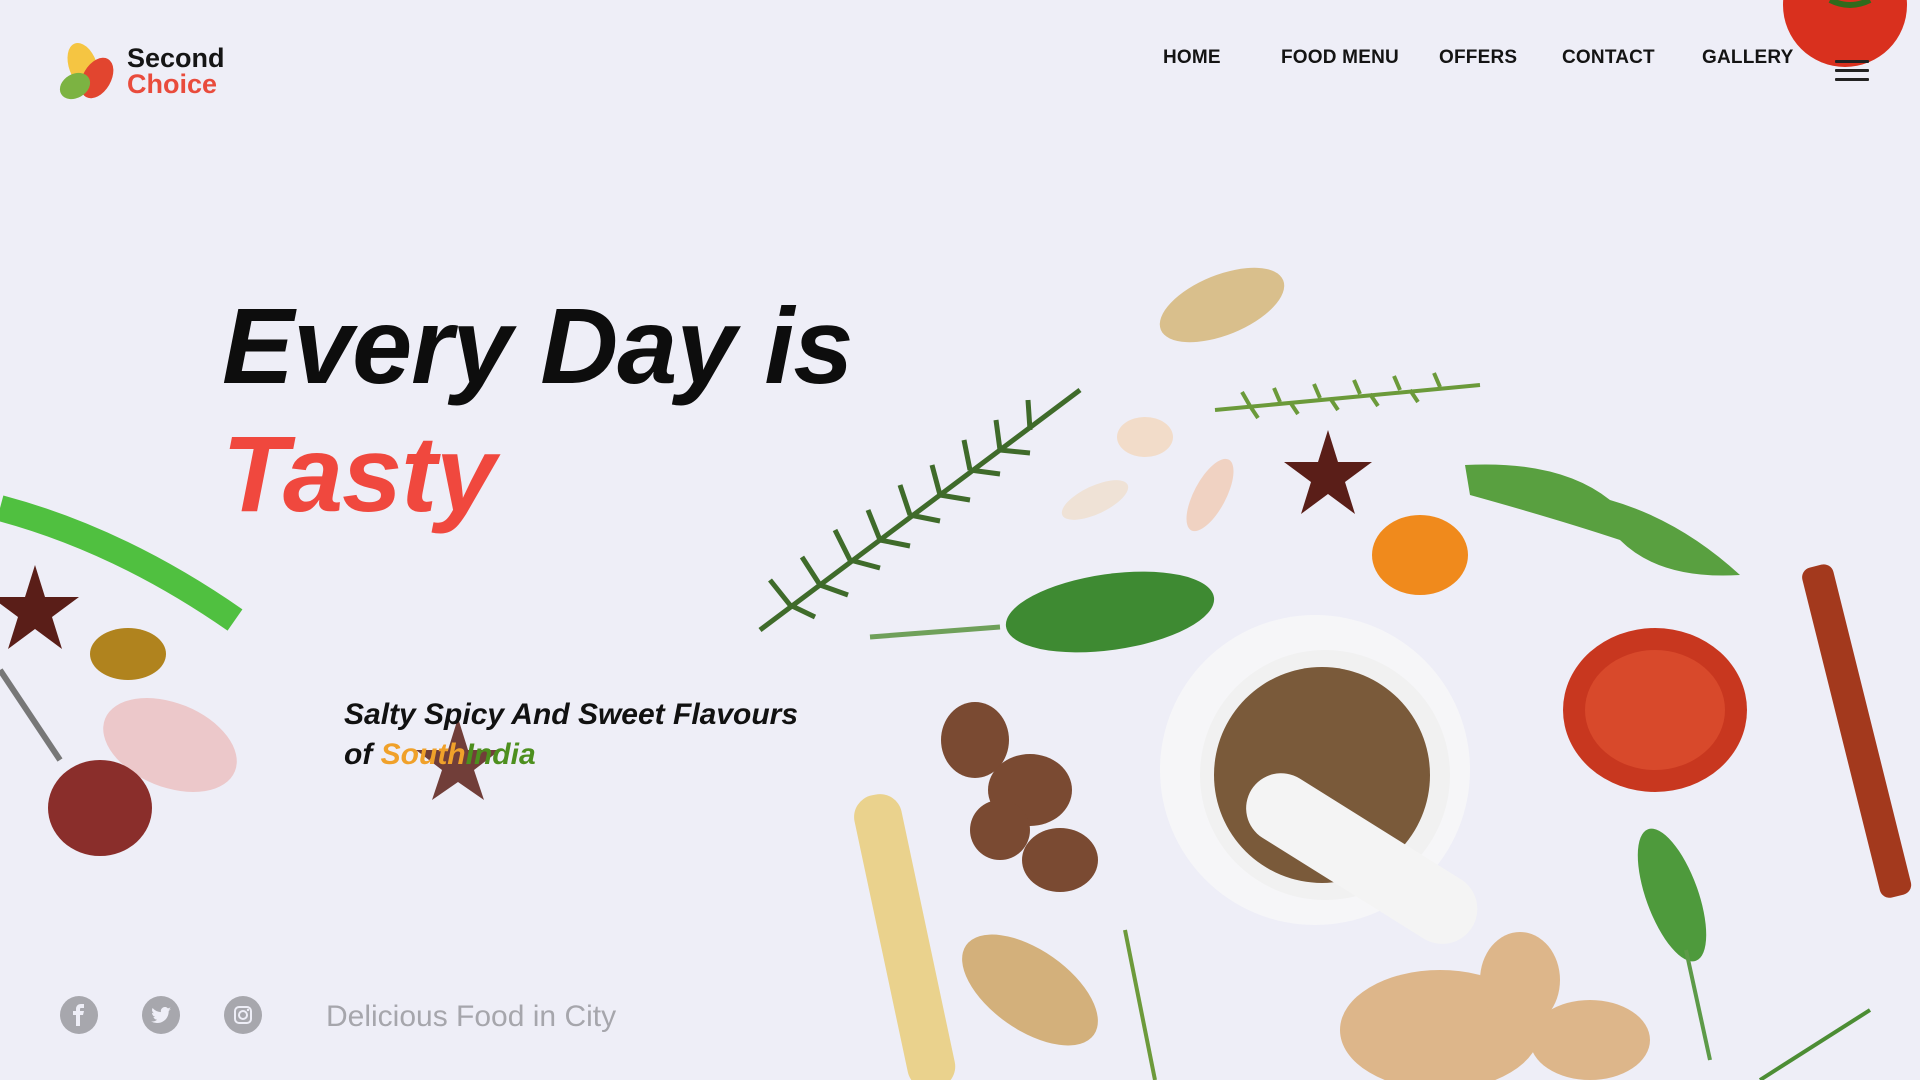  What do you see at coordinates (128, 654) in the screenshot?
I see `spoon-mustard-image` at bounding box center [128, 654].